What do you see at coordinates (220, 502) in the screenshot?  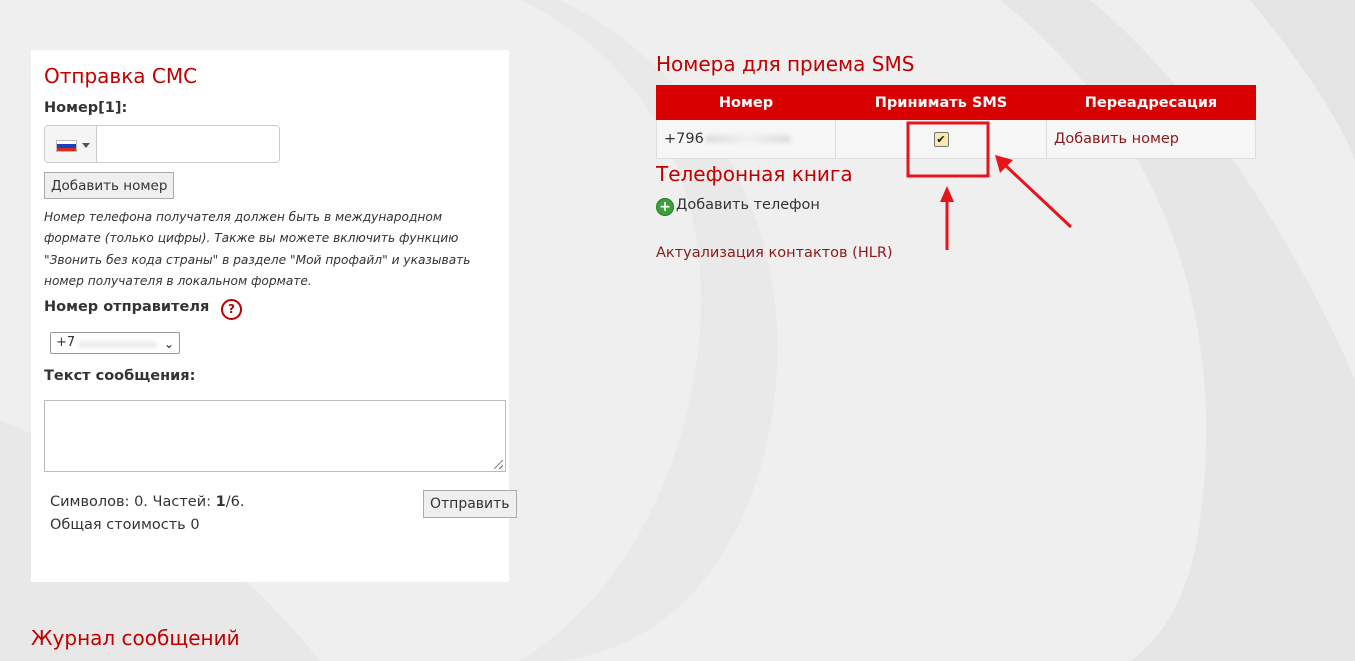 I see `parts-current: 1` at bounding box center [220, 502].